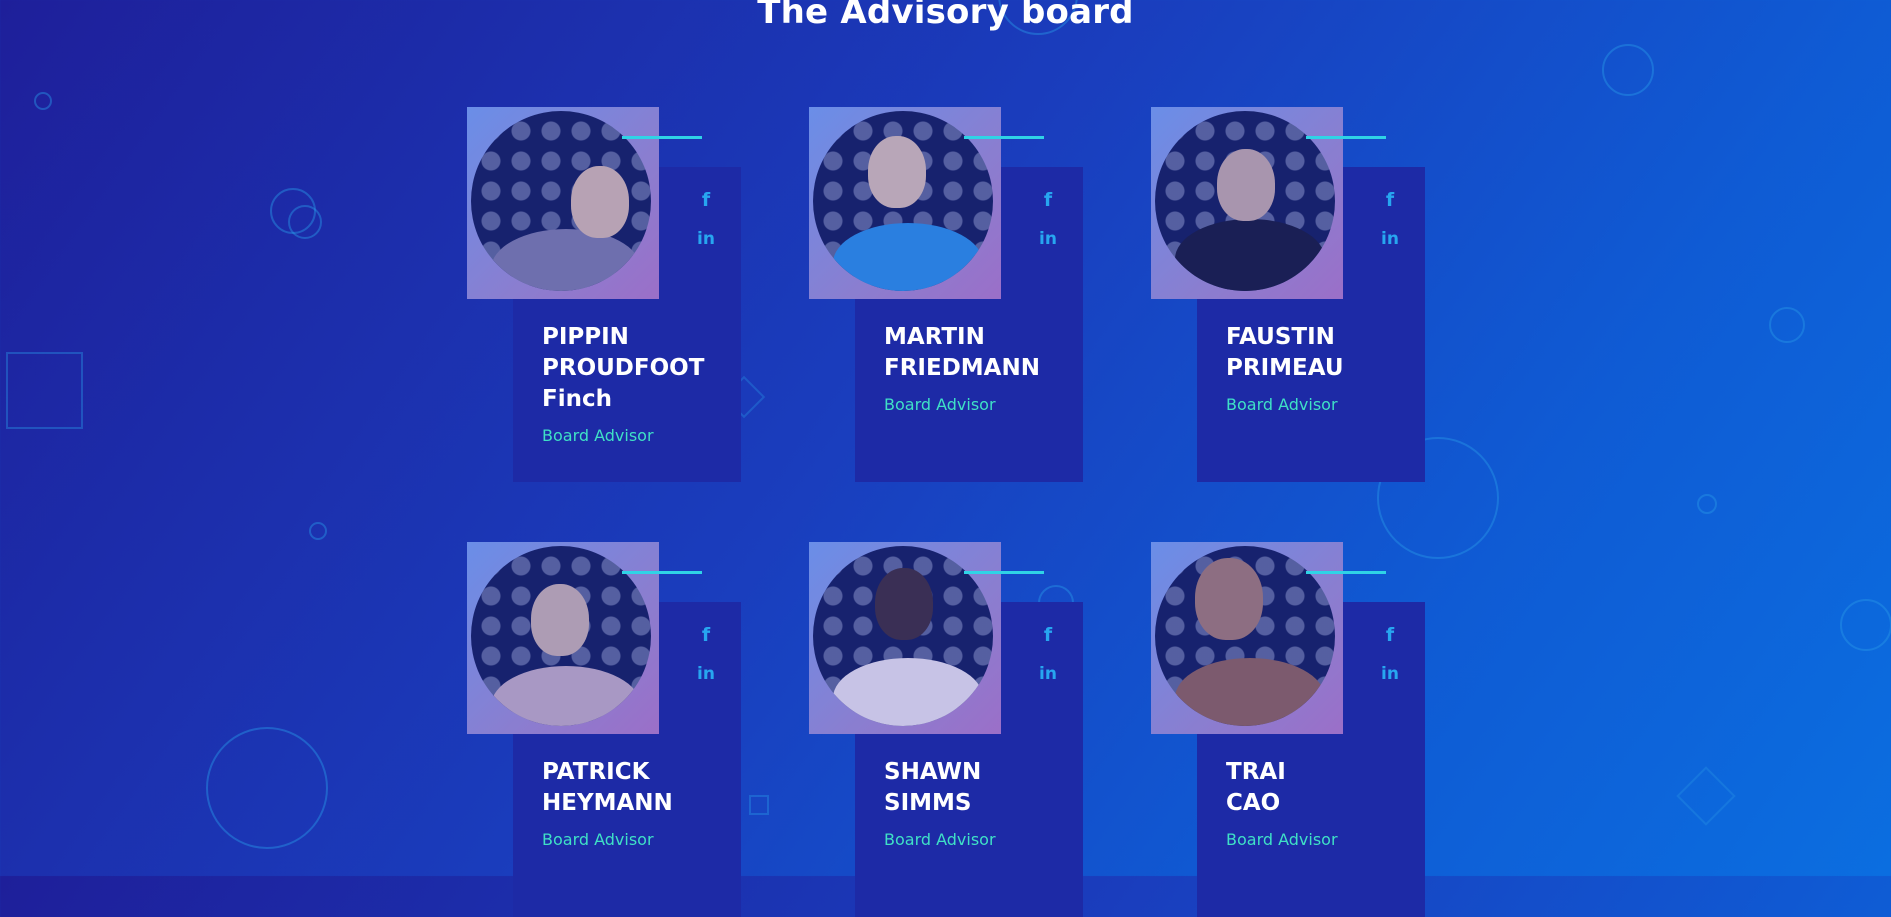 The image size is (1891, 917). Describe the element at coordinates (577, 399) in the screenshot. I see `advisor-name-line: Finch` at that location.